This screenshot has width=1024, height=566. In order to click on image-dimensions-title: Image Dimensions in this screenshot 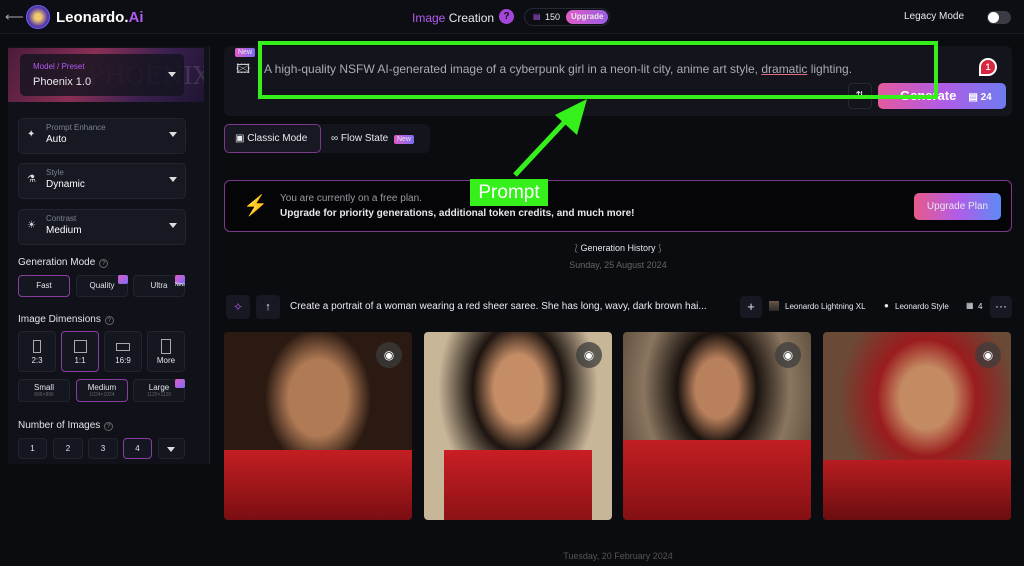, I will do `click(59, 319)`.